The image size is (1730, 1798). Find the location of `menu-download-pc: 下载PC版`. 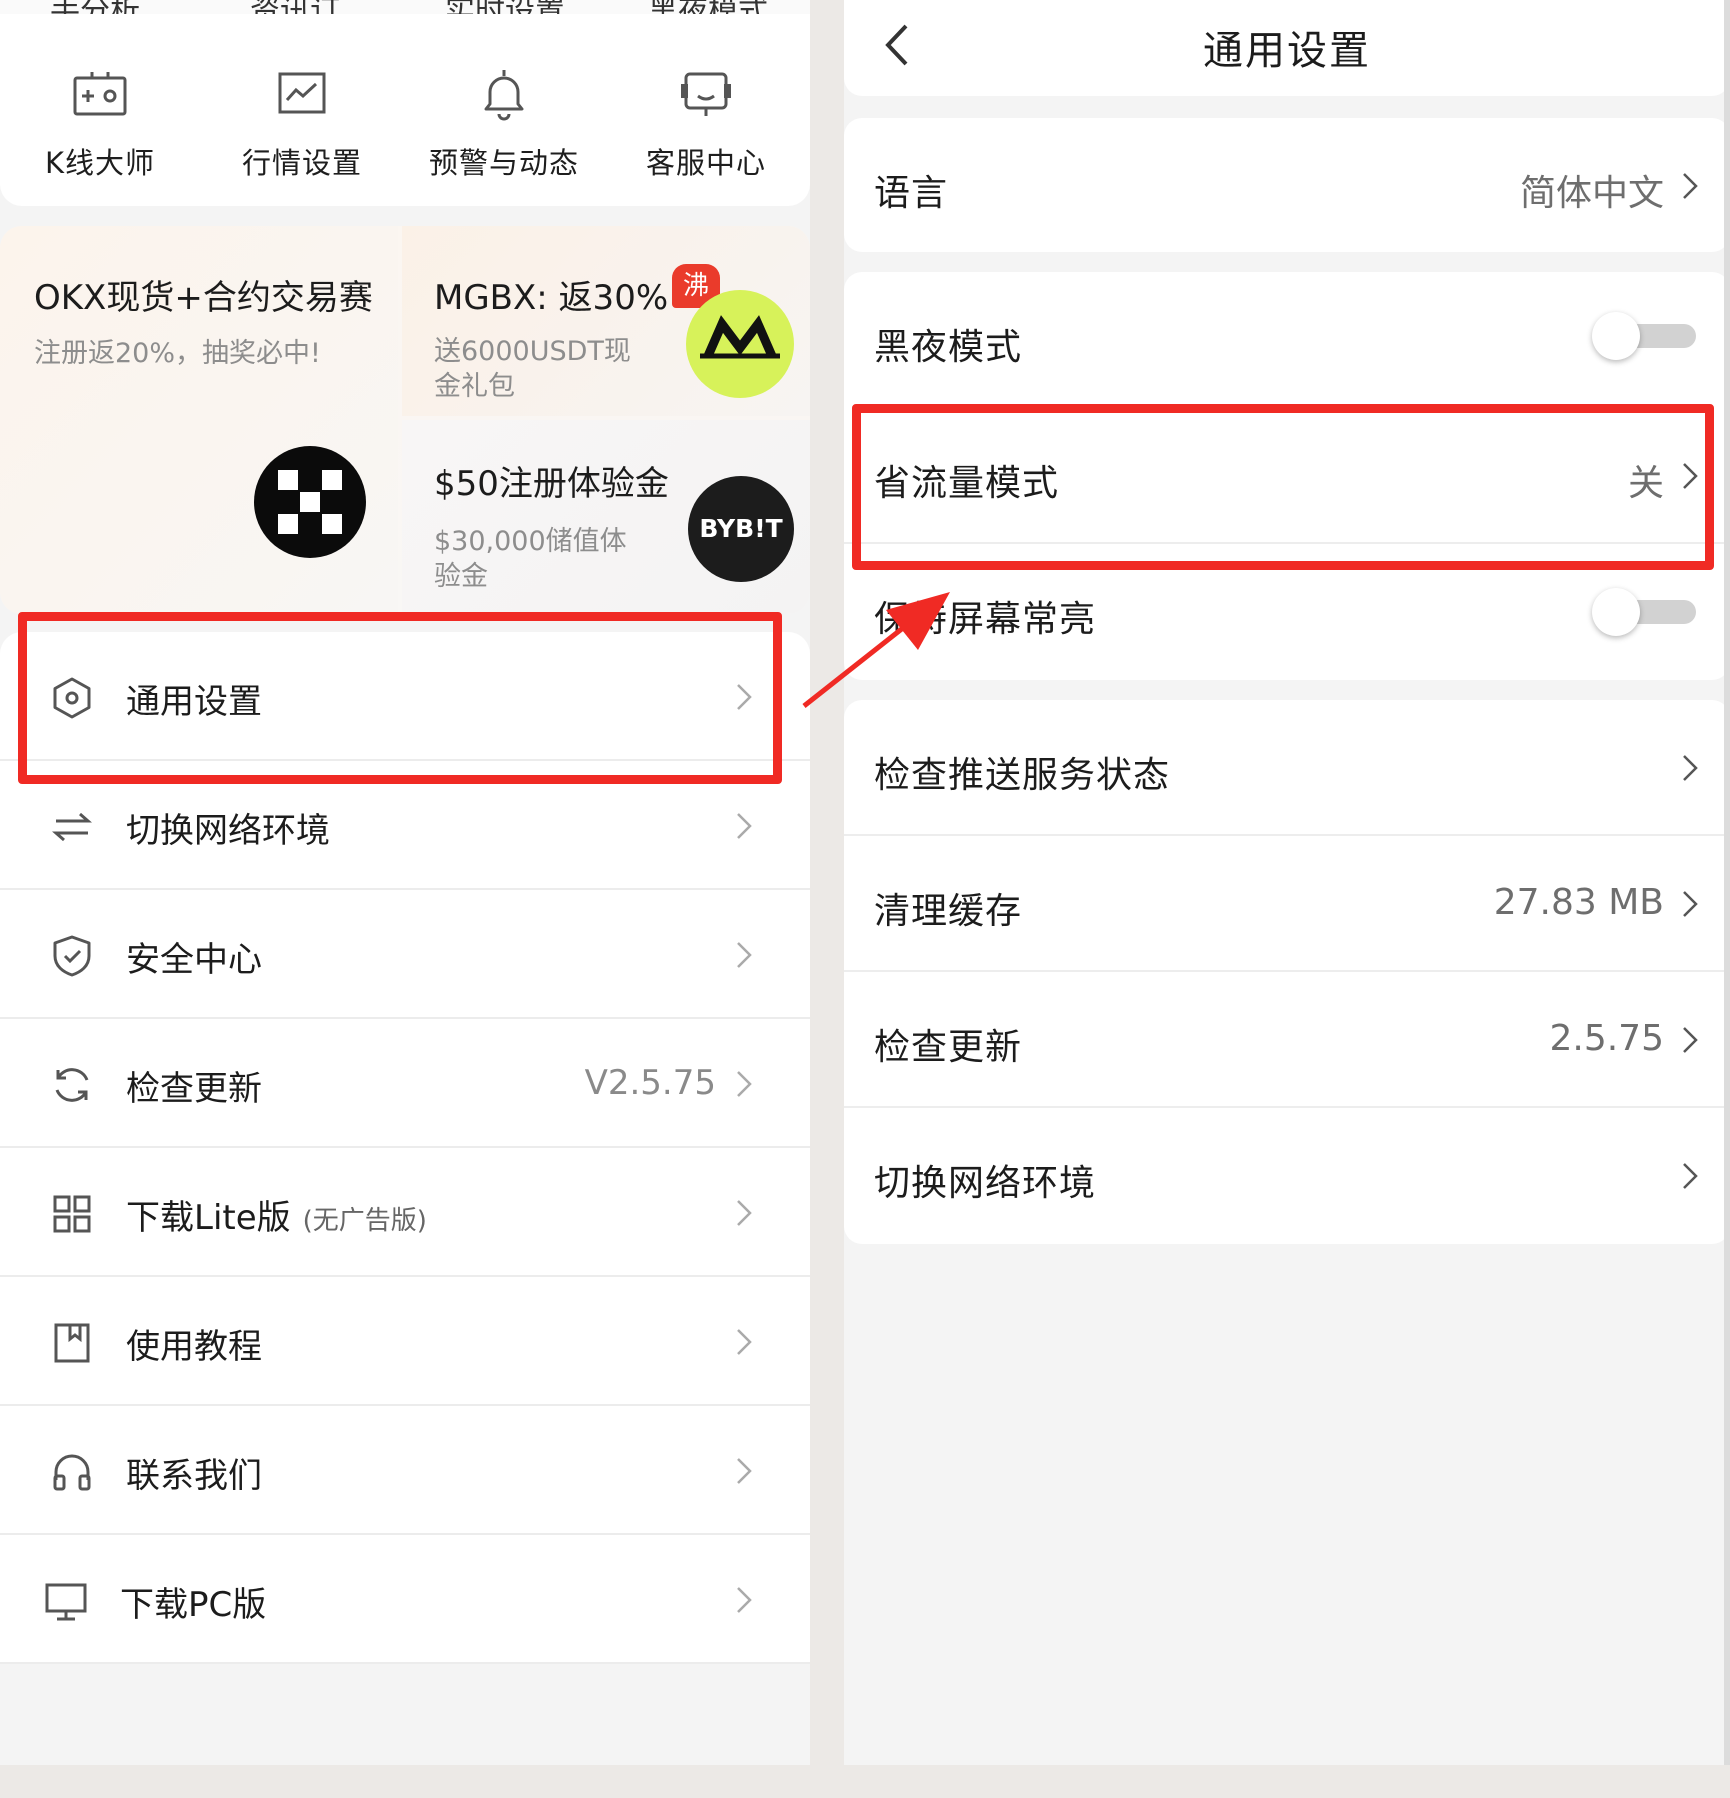

menu-download-pc: 下载PC版 is located at coordinates (405, 1599).